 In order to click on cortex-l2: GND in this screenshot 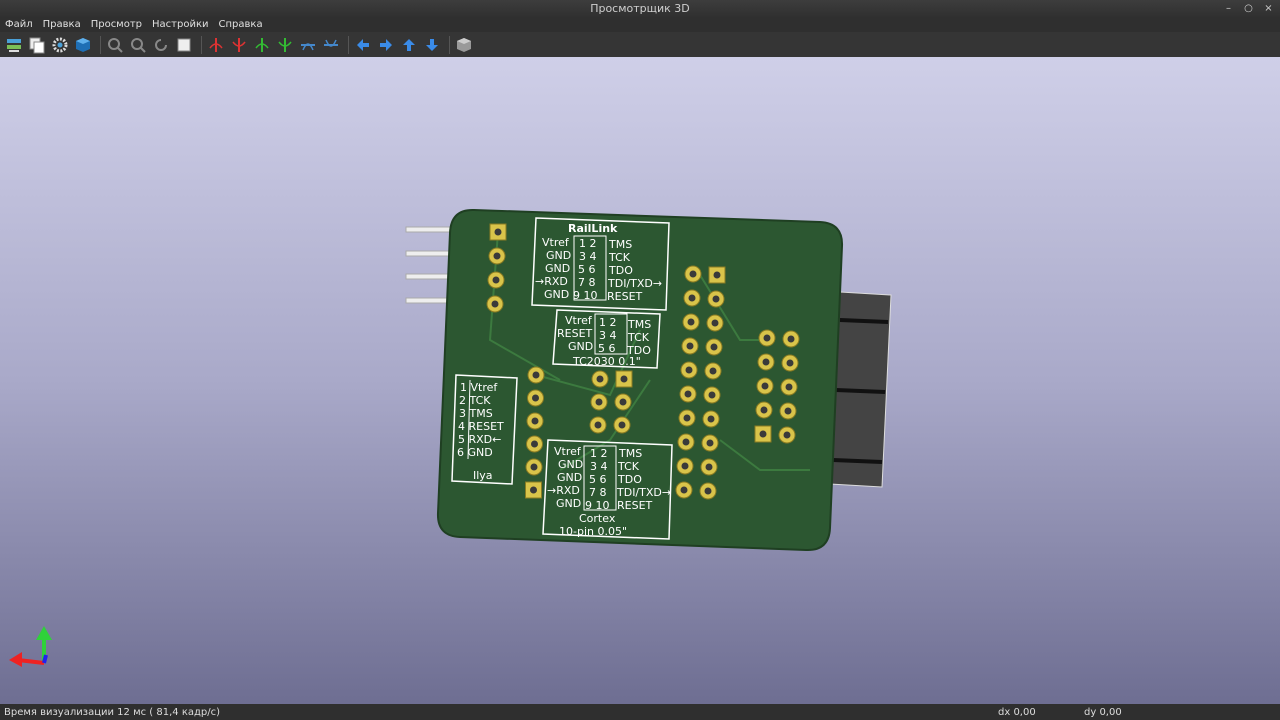, I will do `click(569, 477)`.